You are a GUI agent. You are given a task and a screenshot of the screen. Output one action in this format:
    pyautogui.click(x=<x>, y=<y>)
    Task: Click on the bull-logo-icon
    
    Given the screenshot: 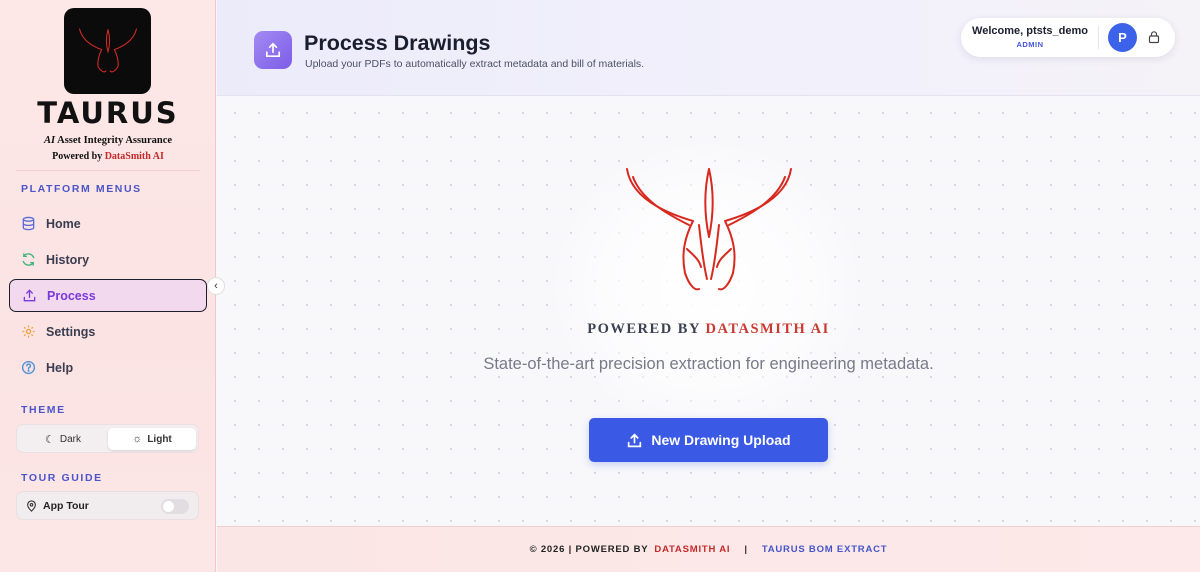 What is the action you would take?
    pyautogui.click(x=107, y=50)
    